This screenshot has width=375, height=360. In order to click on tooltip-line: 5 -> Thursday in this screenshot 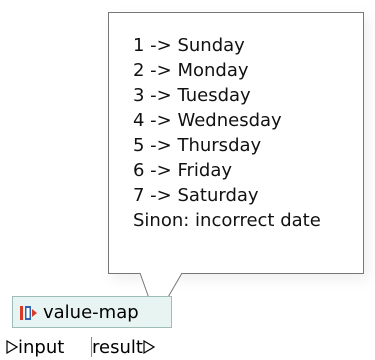, I will do `click(197, 145)`.